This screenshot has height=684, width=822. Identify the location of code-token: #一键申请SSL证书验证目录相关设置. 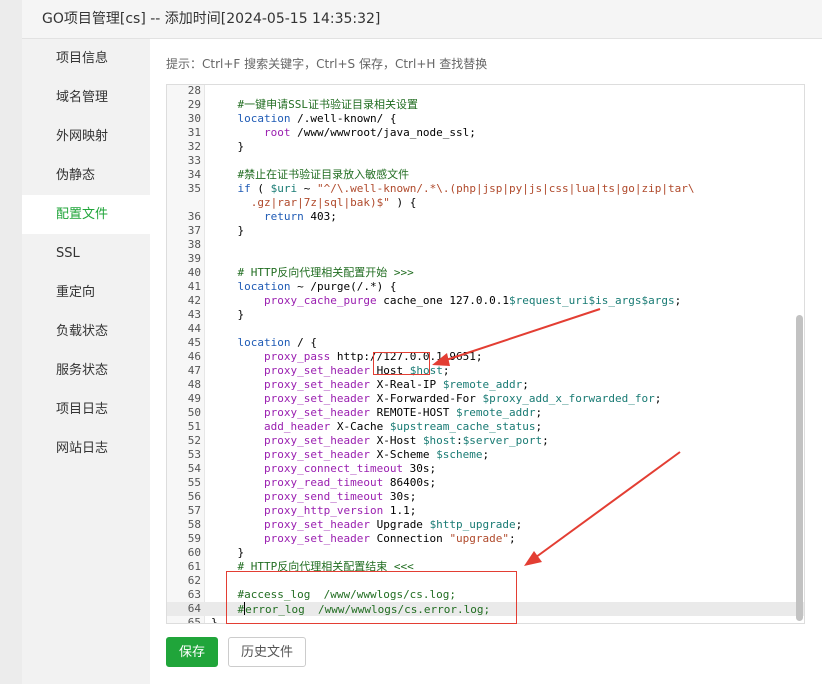
(328, 104).